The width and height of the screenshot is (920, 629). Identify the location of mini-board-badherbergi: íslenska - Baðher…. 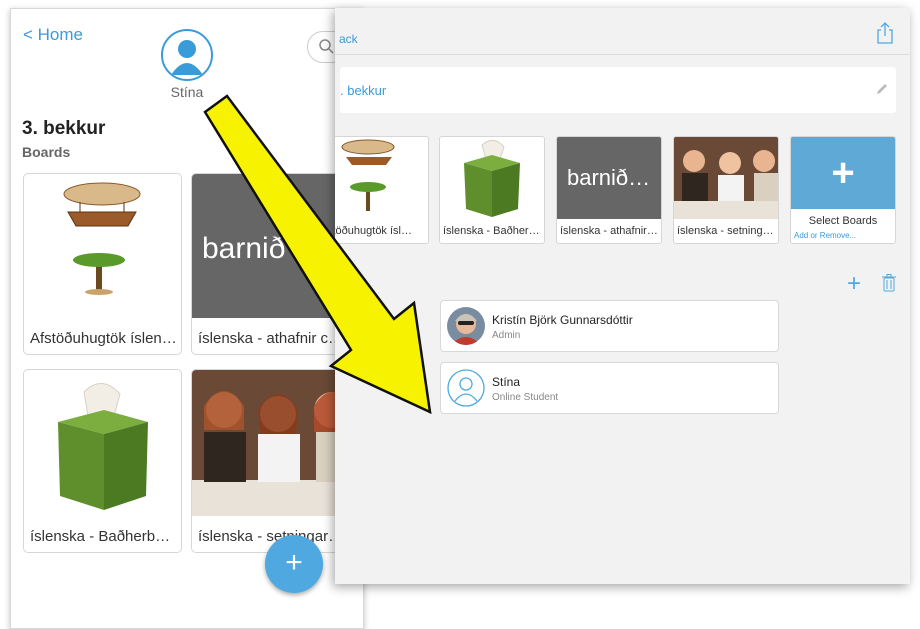
(492, 190).